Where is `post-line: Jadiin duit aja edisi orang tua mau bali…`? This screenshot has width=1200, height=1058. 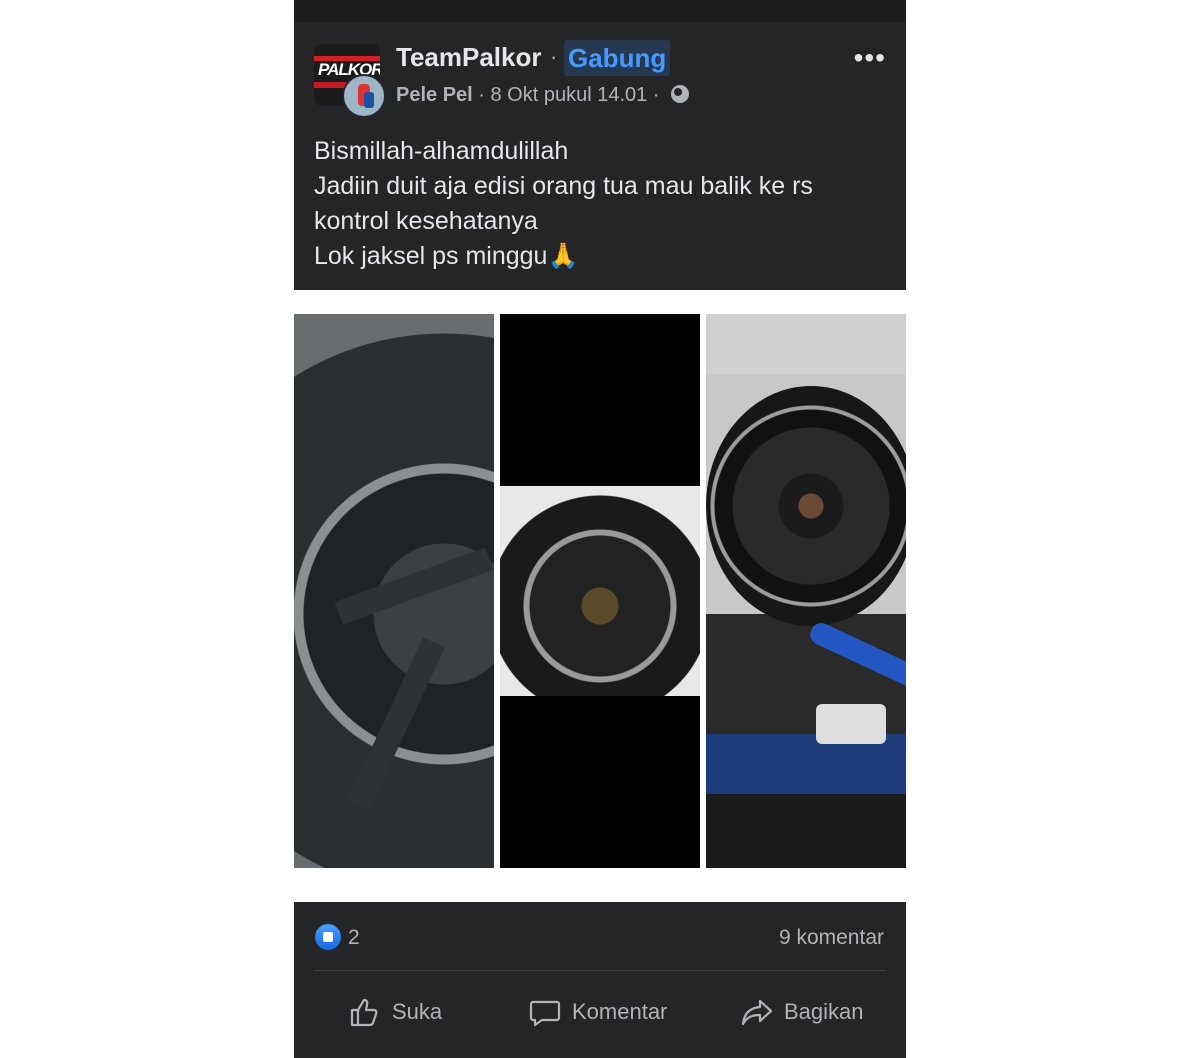 post-line: Jadiin duit aja edisi orang tua mau bali… is located at coordinates (563, 186).